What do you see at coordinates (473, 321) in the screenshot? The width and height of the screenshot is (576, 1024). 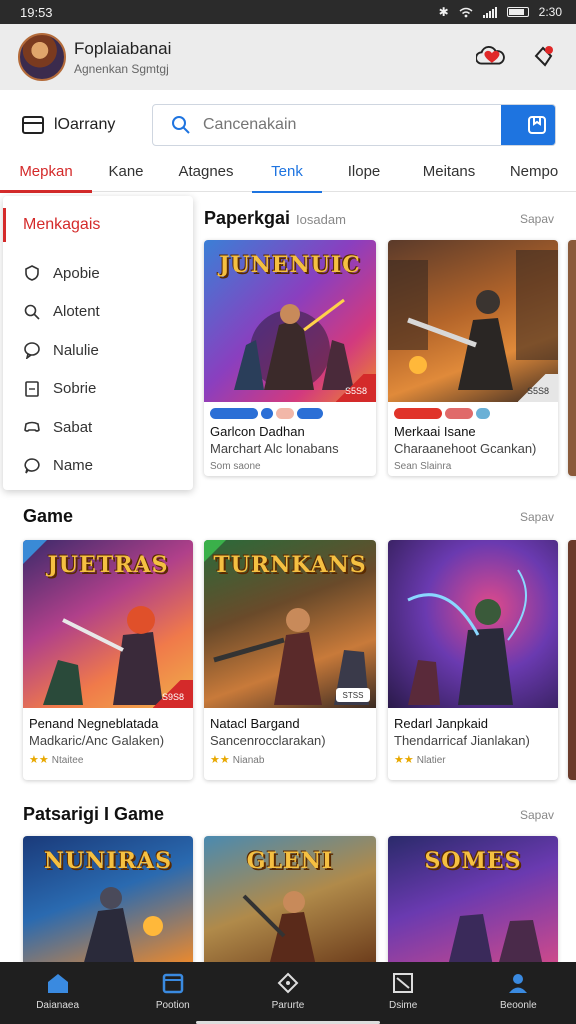 I see `game-thumbnail: S5S8` at bounding box center [473, 321].